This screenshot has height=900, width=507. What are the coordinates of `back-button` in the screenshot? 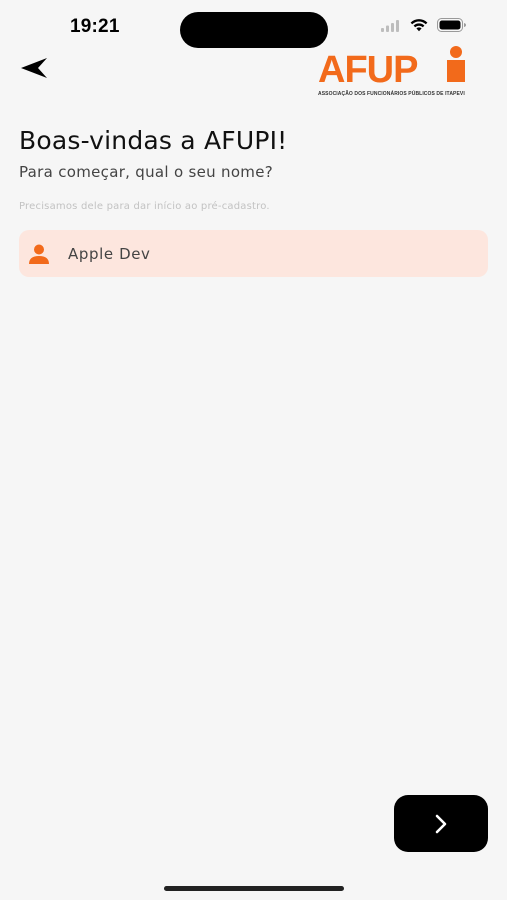 It's located at (34, 68).